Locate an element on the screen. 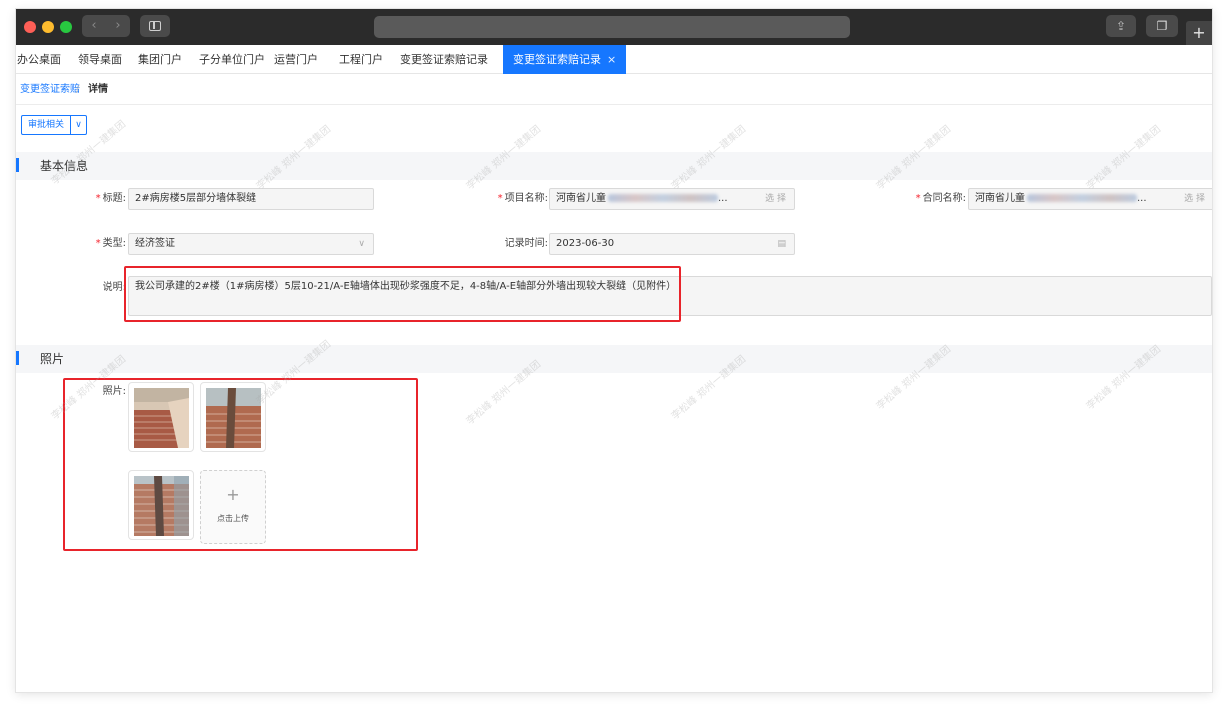 Image resolution: width=1224 pixels, height=704 pixels. tabs-overview-button: ❐ is located at coordinates (1162, 26).